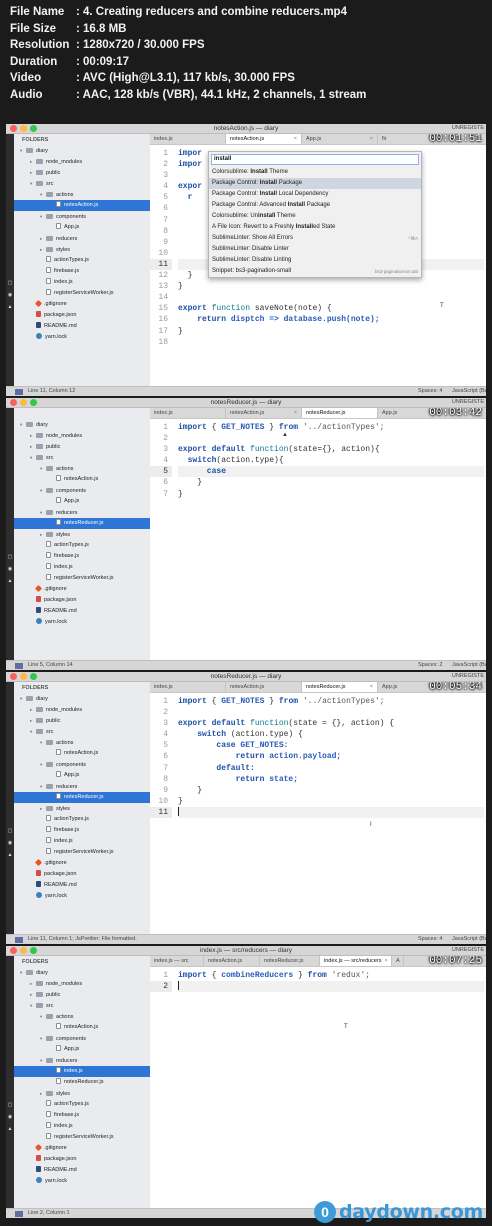  What do you see at coordinates (430, 665) in the screenshot?
I see `status-indentation: Spaces: 2` at bounding box center [430, 665].